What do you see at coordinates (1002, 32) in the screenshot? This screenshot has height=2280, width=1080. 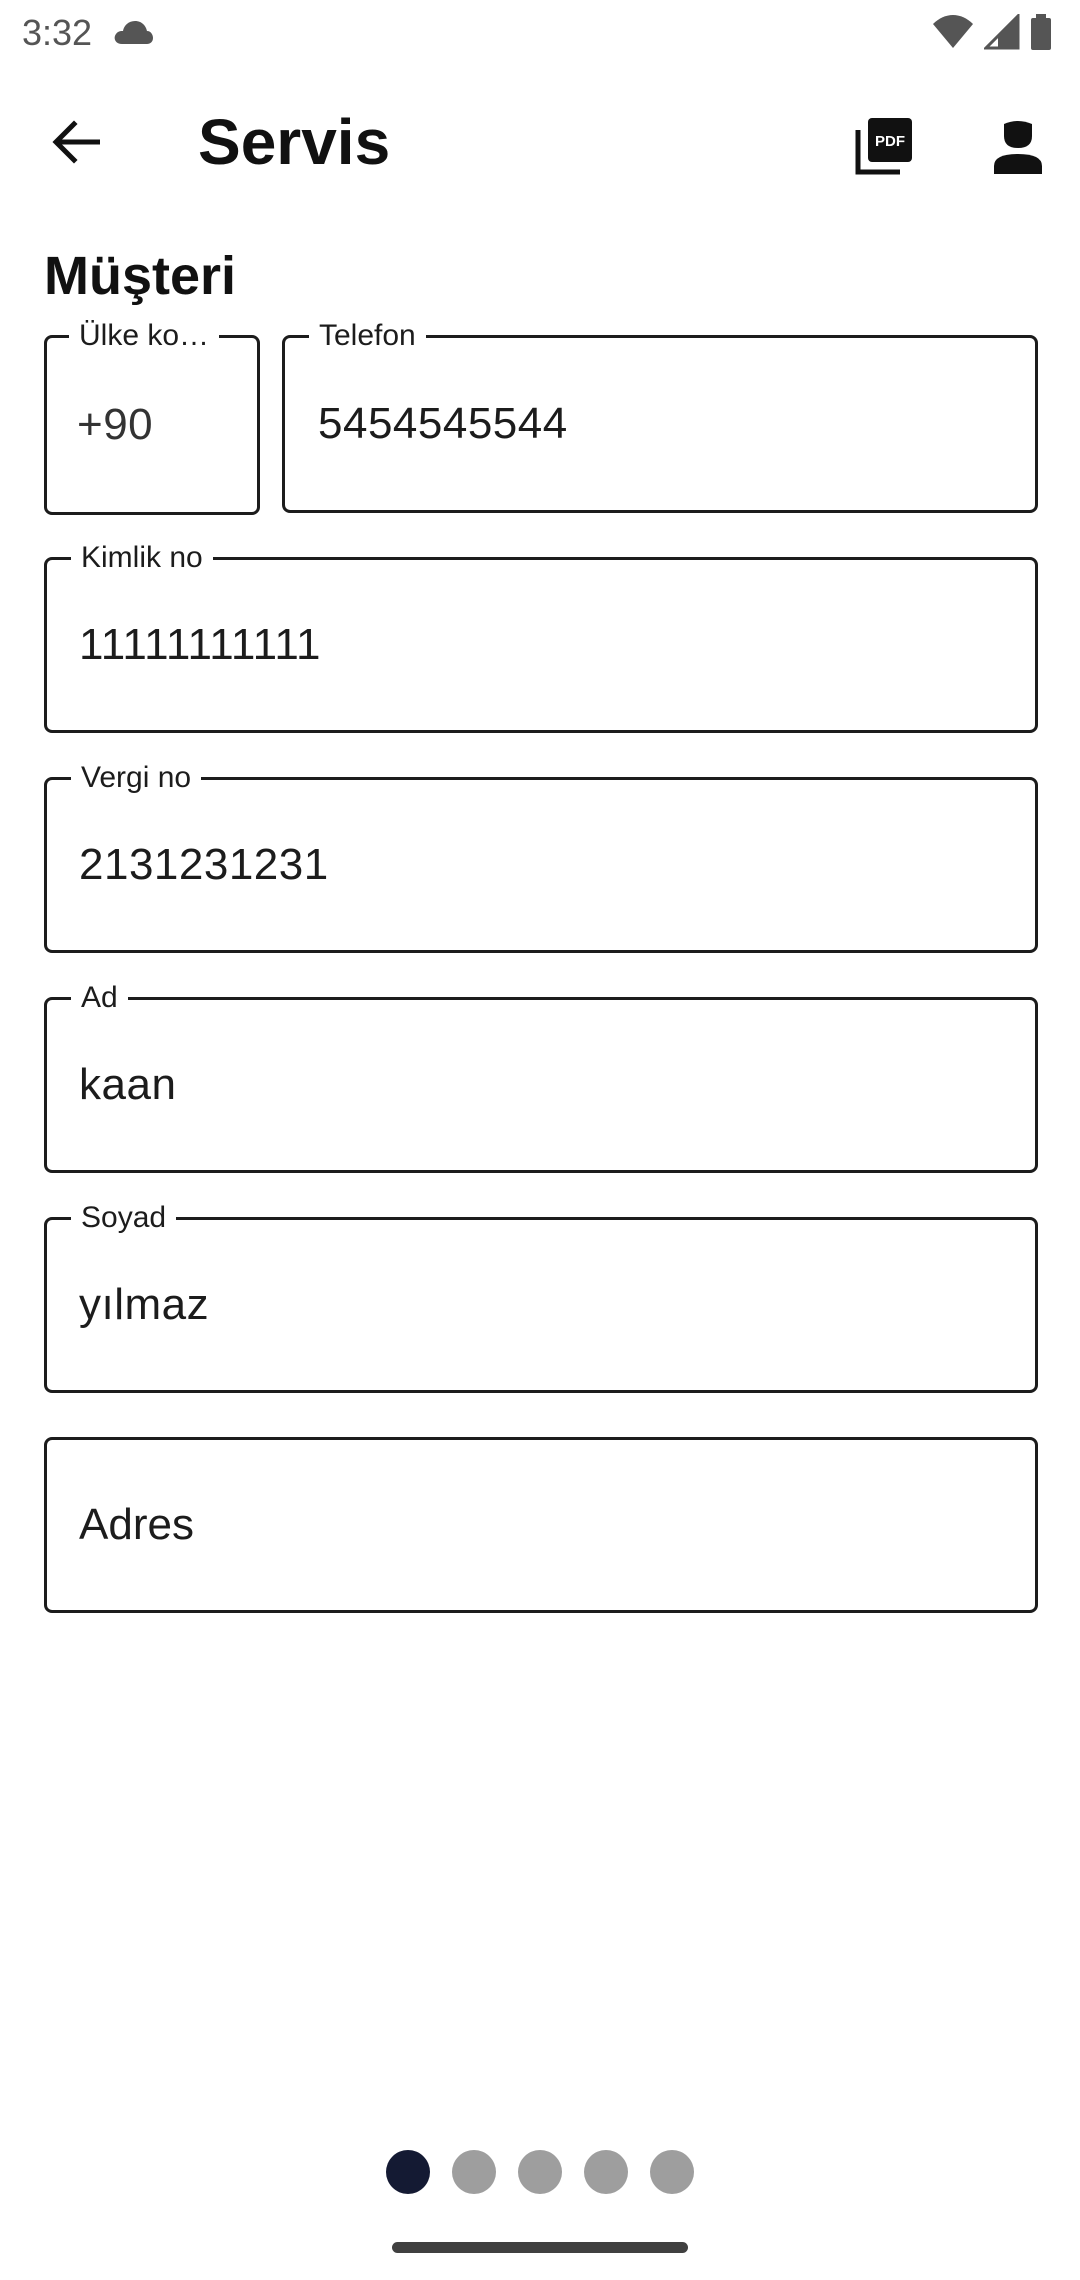 I see `signal-icon` at bounding box center [1002, 32].